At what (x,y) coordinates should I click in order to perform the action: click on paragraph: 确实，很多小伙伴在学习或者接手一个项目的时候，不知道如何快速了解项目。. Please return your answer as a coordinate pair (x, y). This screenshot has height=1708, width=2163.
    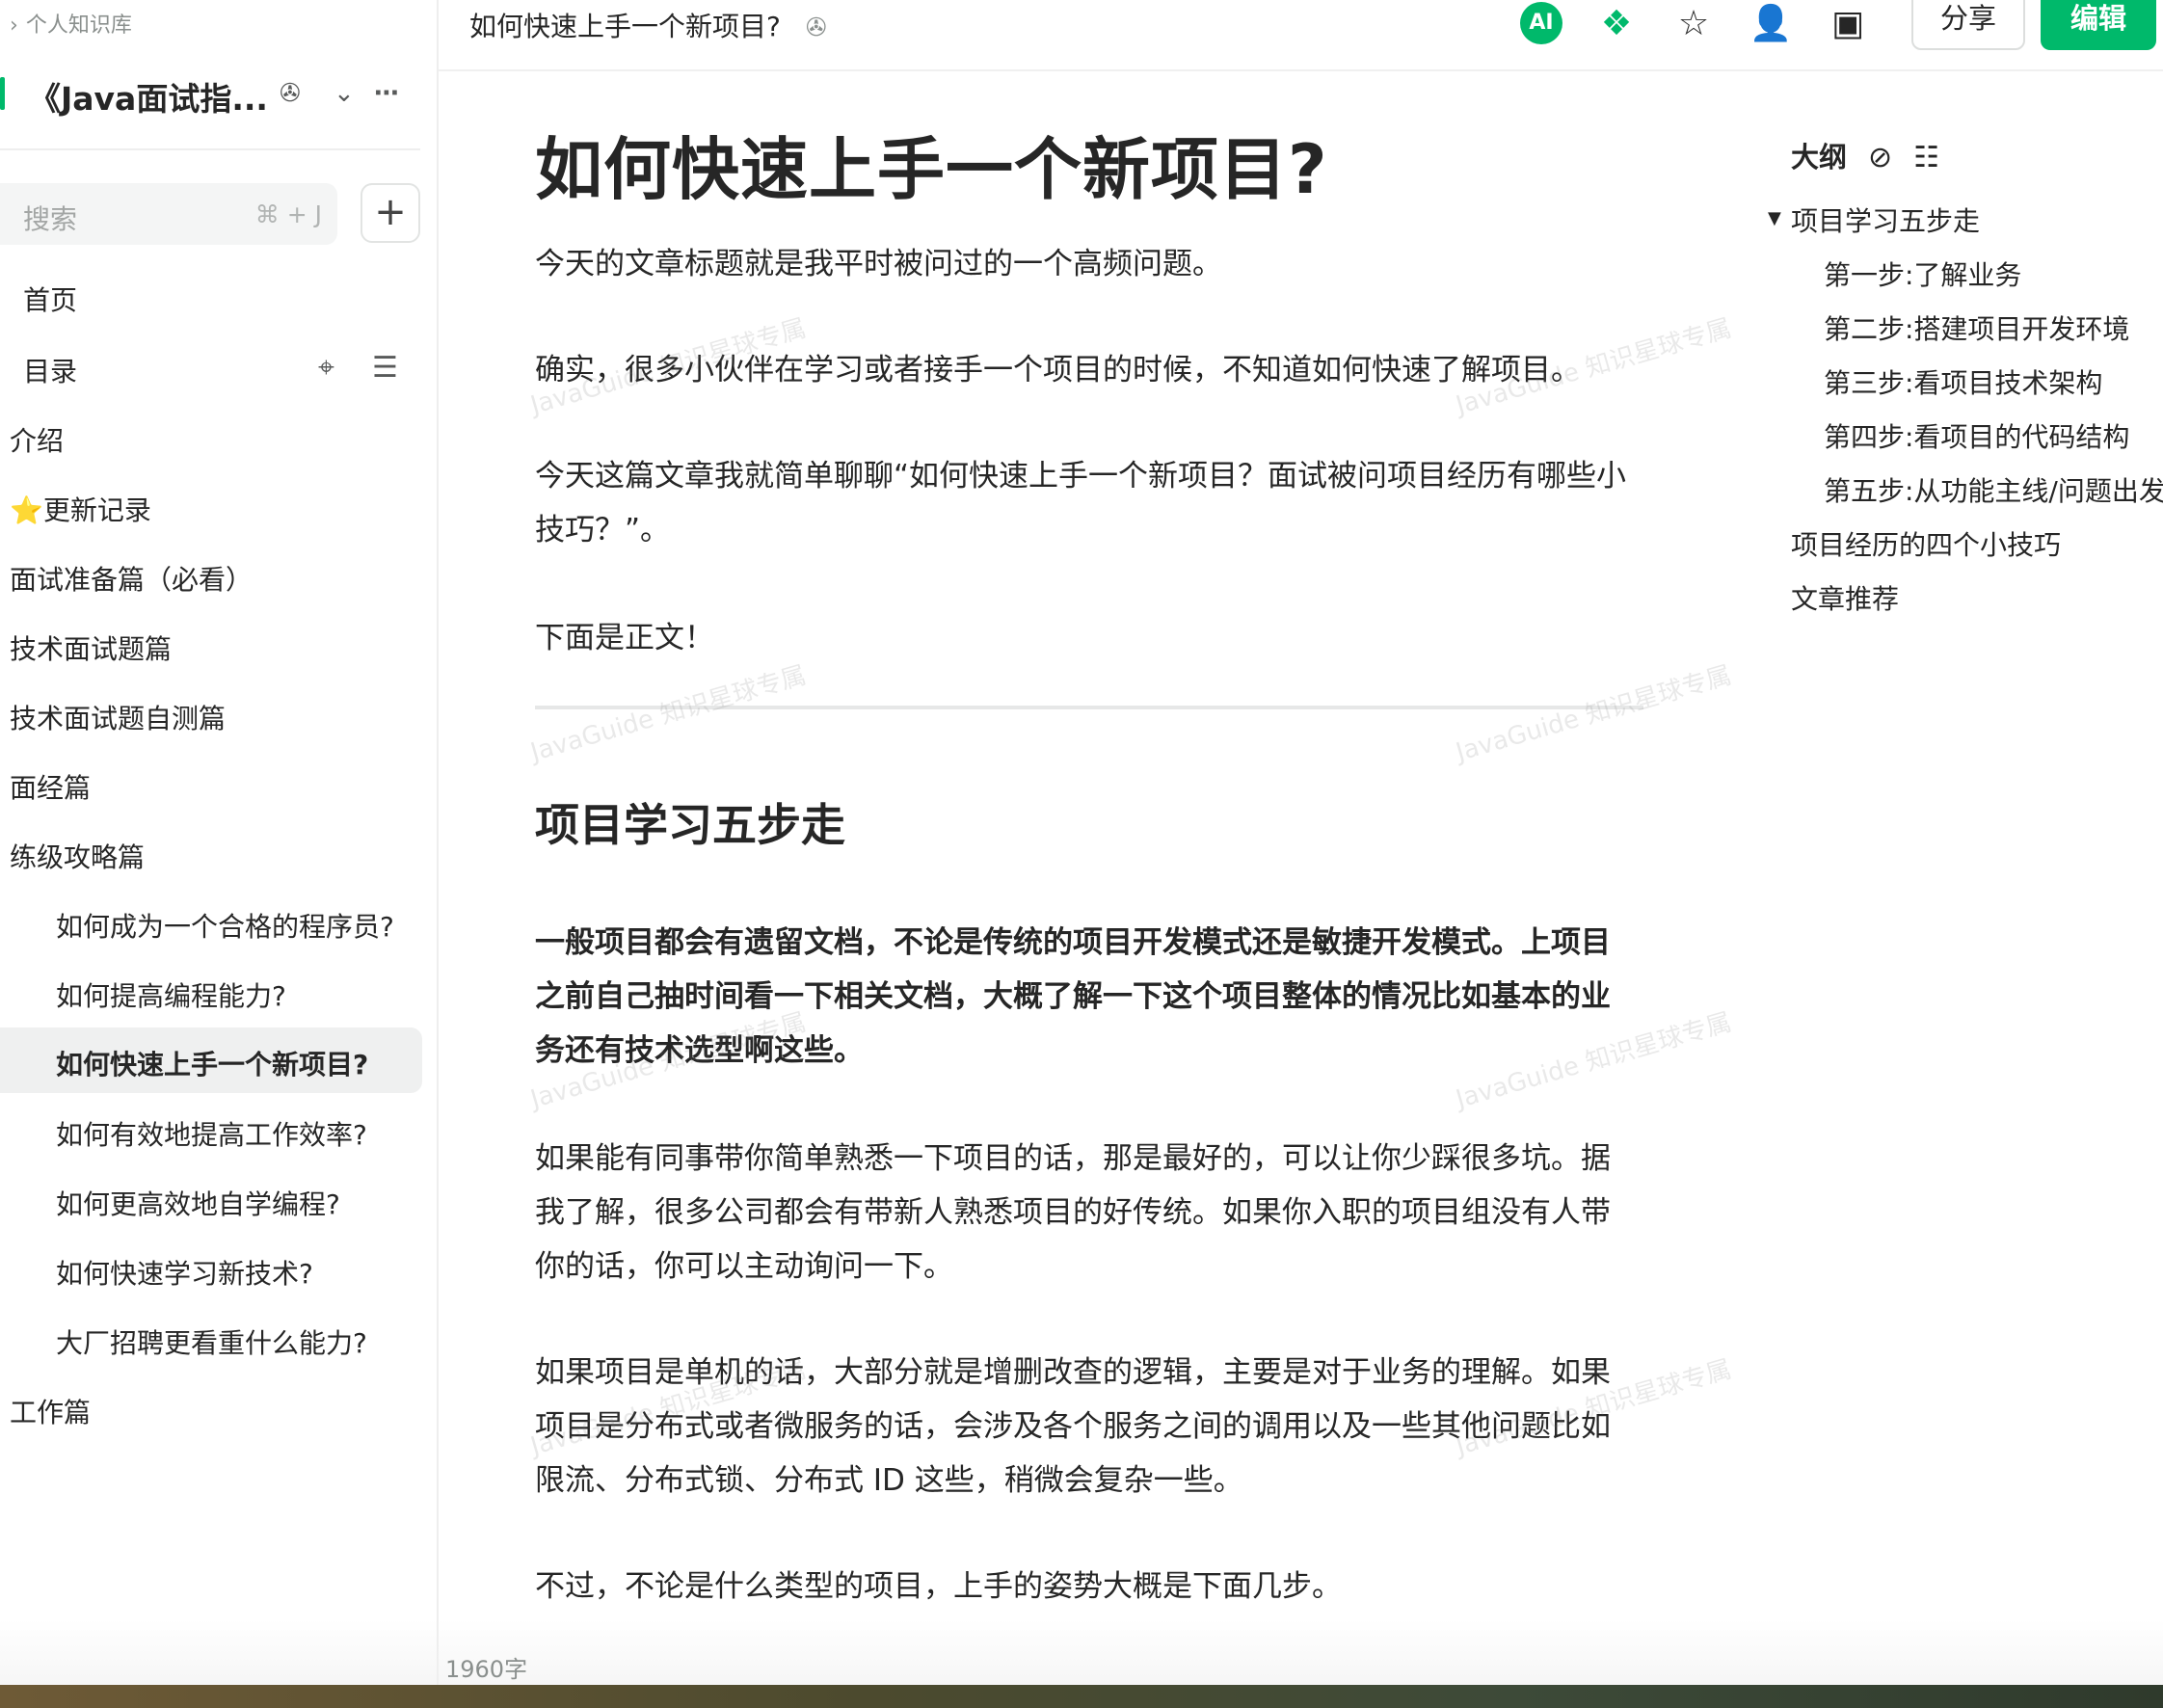
    Looking at the image, I should click on (1058, 370).